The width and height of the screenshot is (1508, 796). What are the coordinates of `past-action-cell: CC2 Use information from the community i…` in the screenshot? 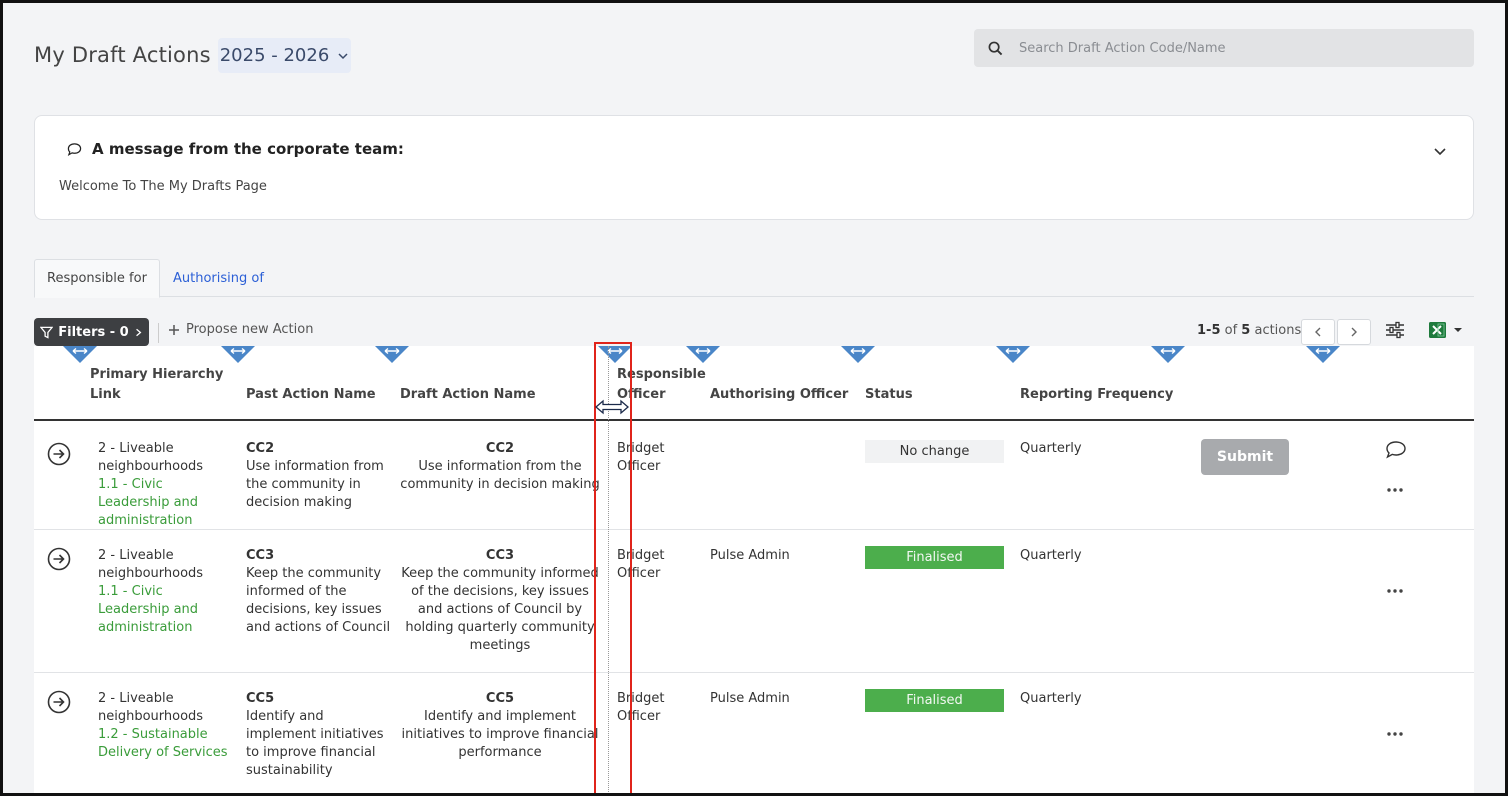 It's located at (318, 476).